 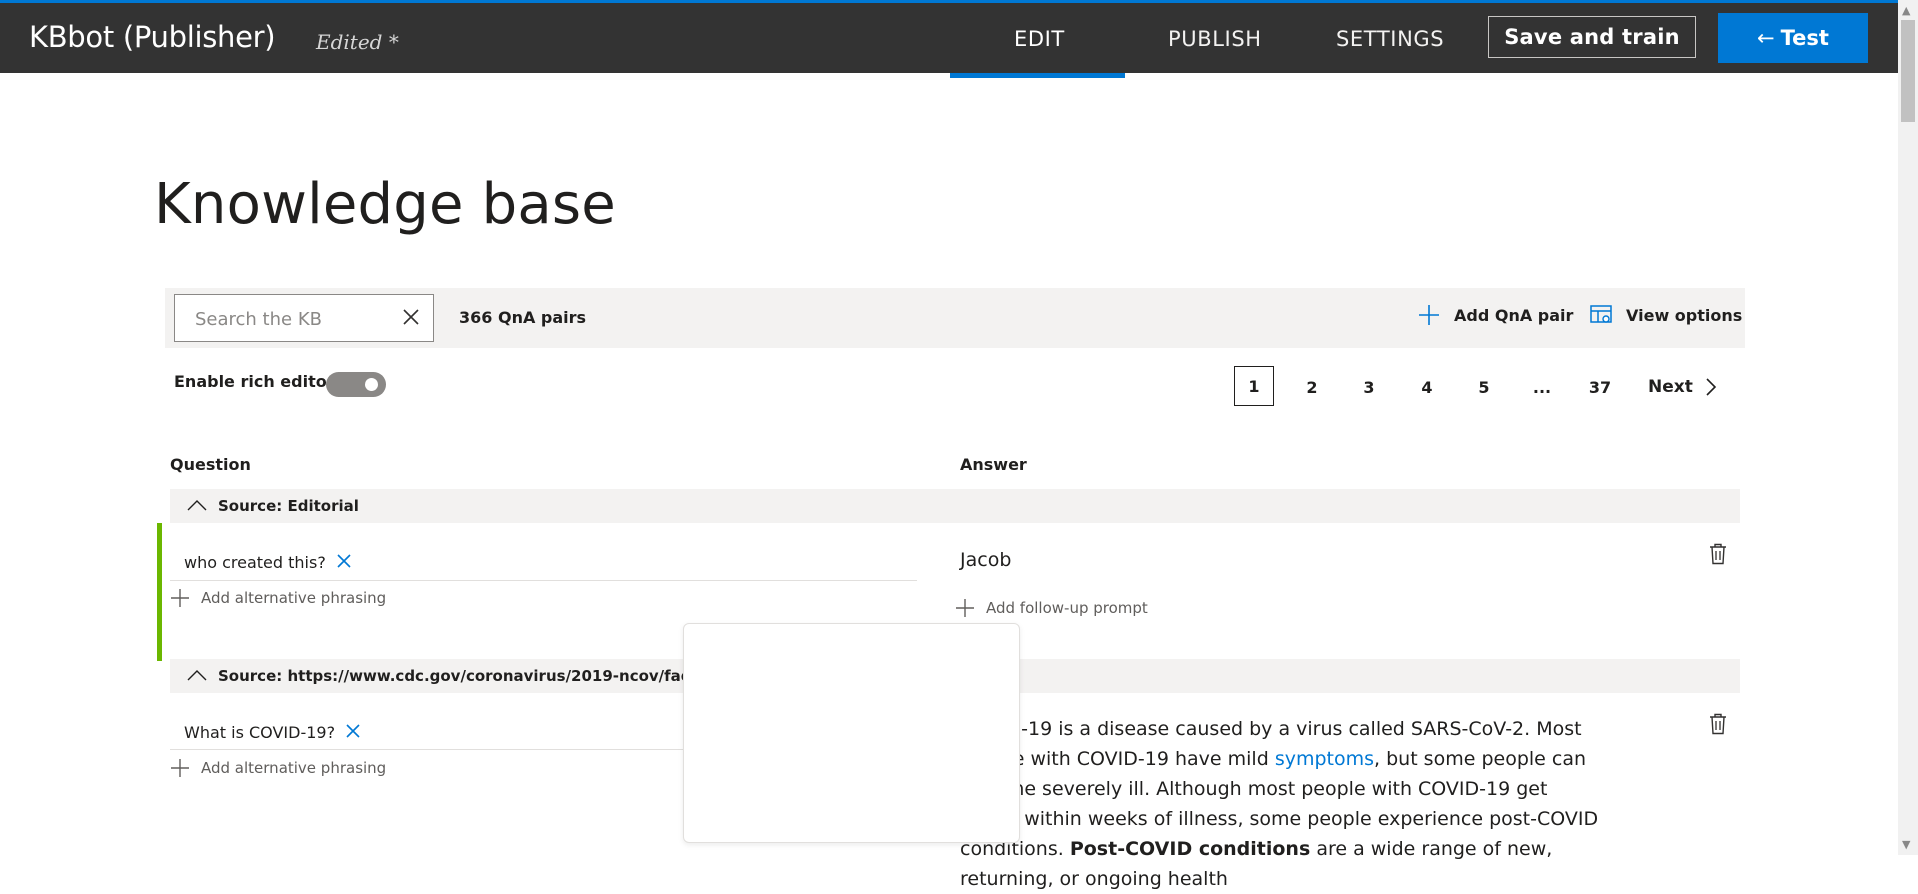 I want to click on edited-row-marker, so click(x=159, y=592).